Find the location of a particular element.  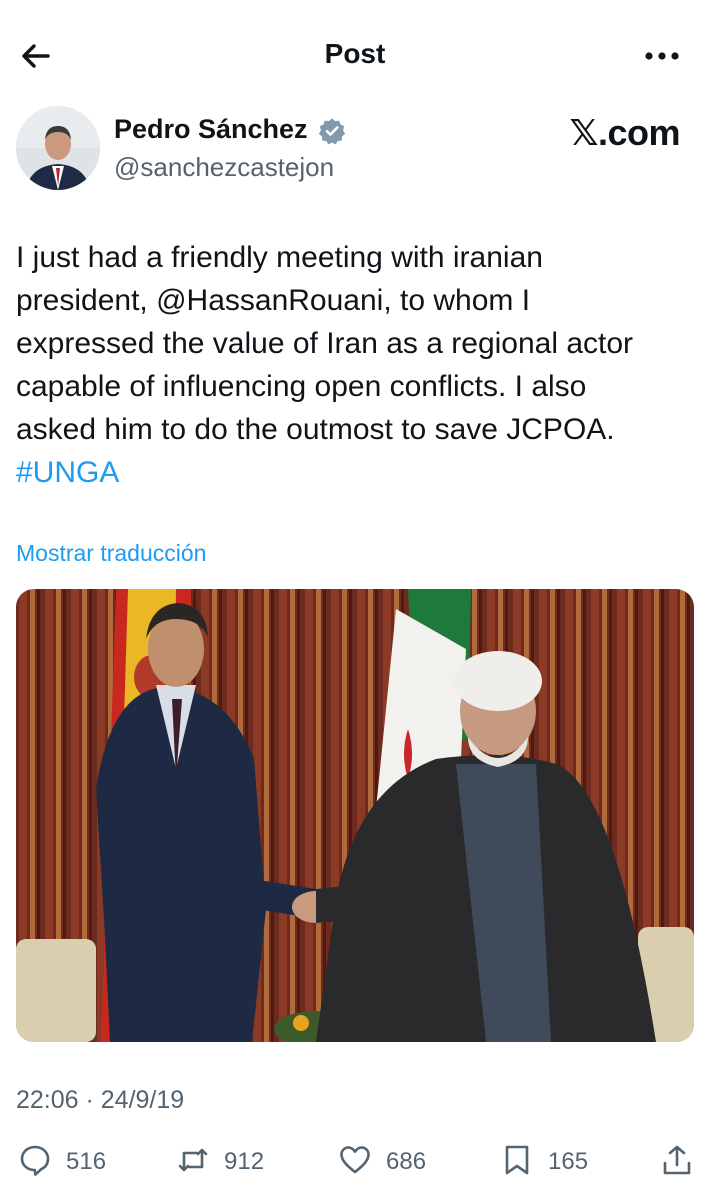

reply-icon is located at coordinates (35, 1162).